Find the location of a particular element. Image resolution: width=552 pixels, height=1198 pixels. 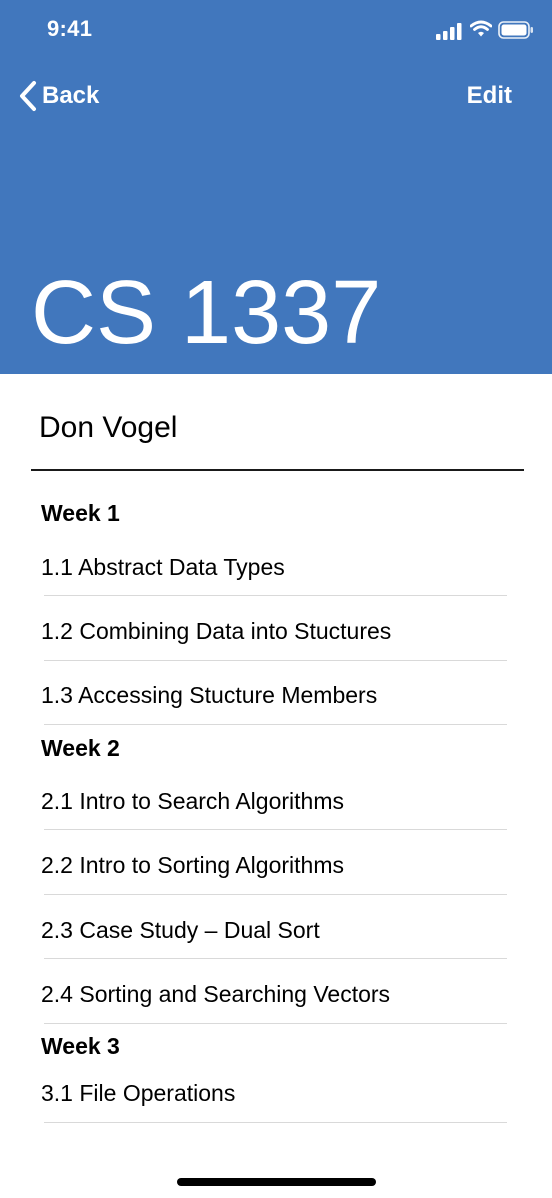

lesson-item: 2.4 Sorting and Searching Vectors is located at coordinates (274, 994).